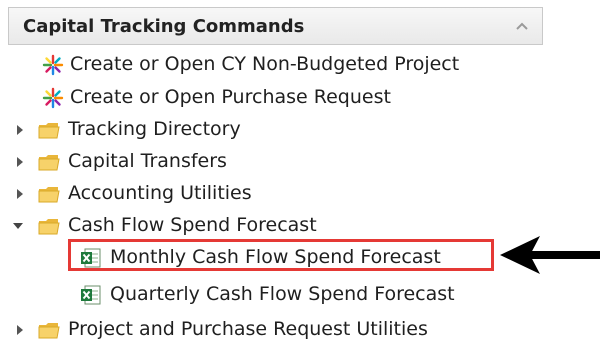 The height and width of the screenshot is (348, 602). What do you see at coordinates (248, 329) in the screenshot?
I see `tree-item-label: Project and Purchase Request Utilities` at bounding box center [248, 329].